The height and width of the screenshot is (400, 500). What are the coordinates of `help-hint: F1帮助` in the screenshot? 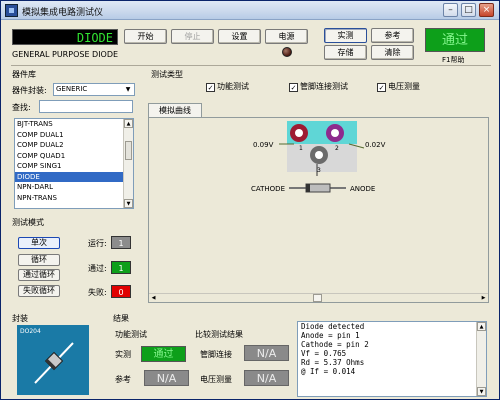 It's located at (453, 60).